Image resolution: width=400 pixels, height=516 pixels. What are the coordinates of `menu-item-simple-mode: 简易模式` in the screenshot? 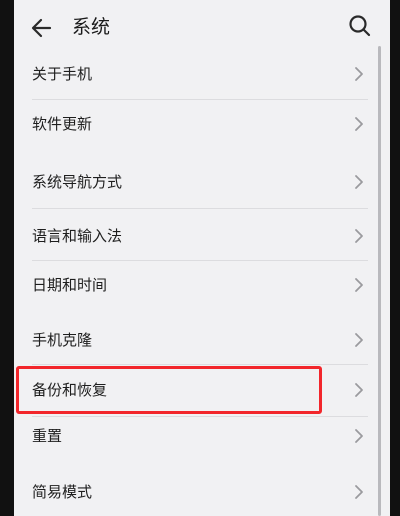 It's located at (194, 492).